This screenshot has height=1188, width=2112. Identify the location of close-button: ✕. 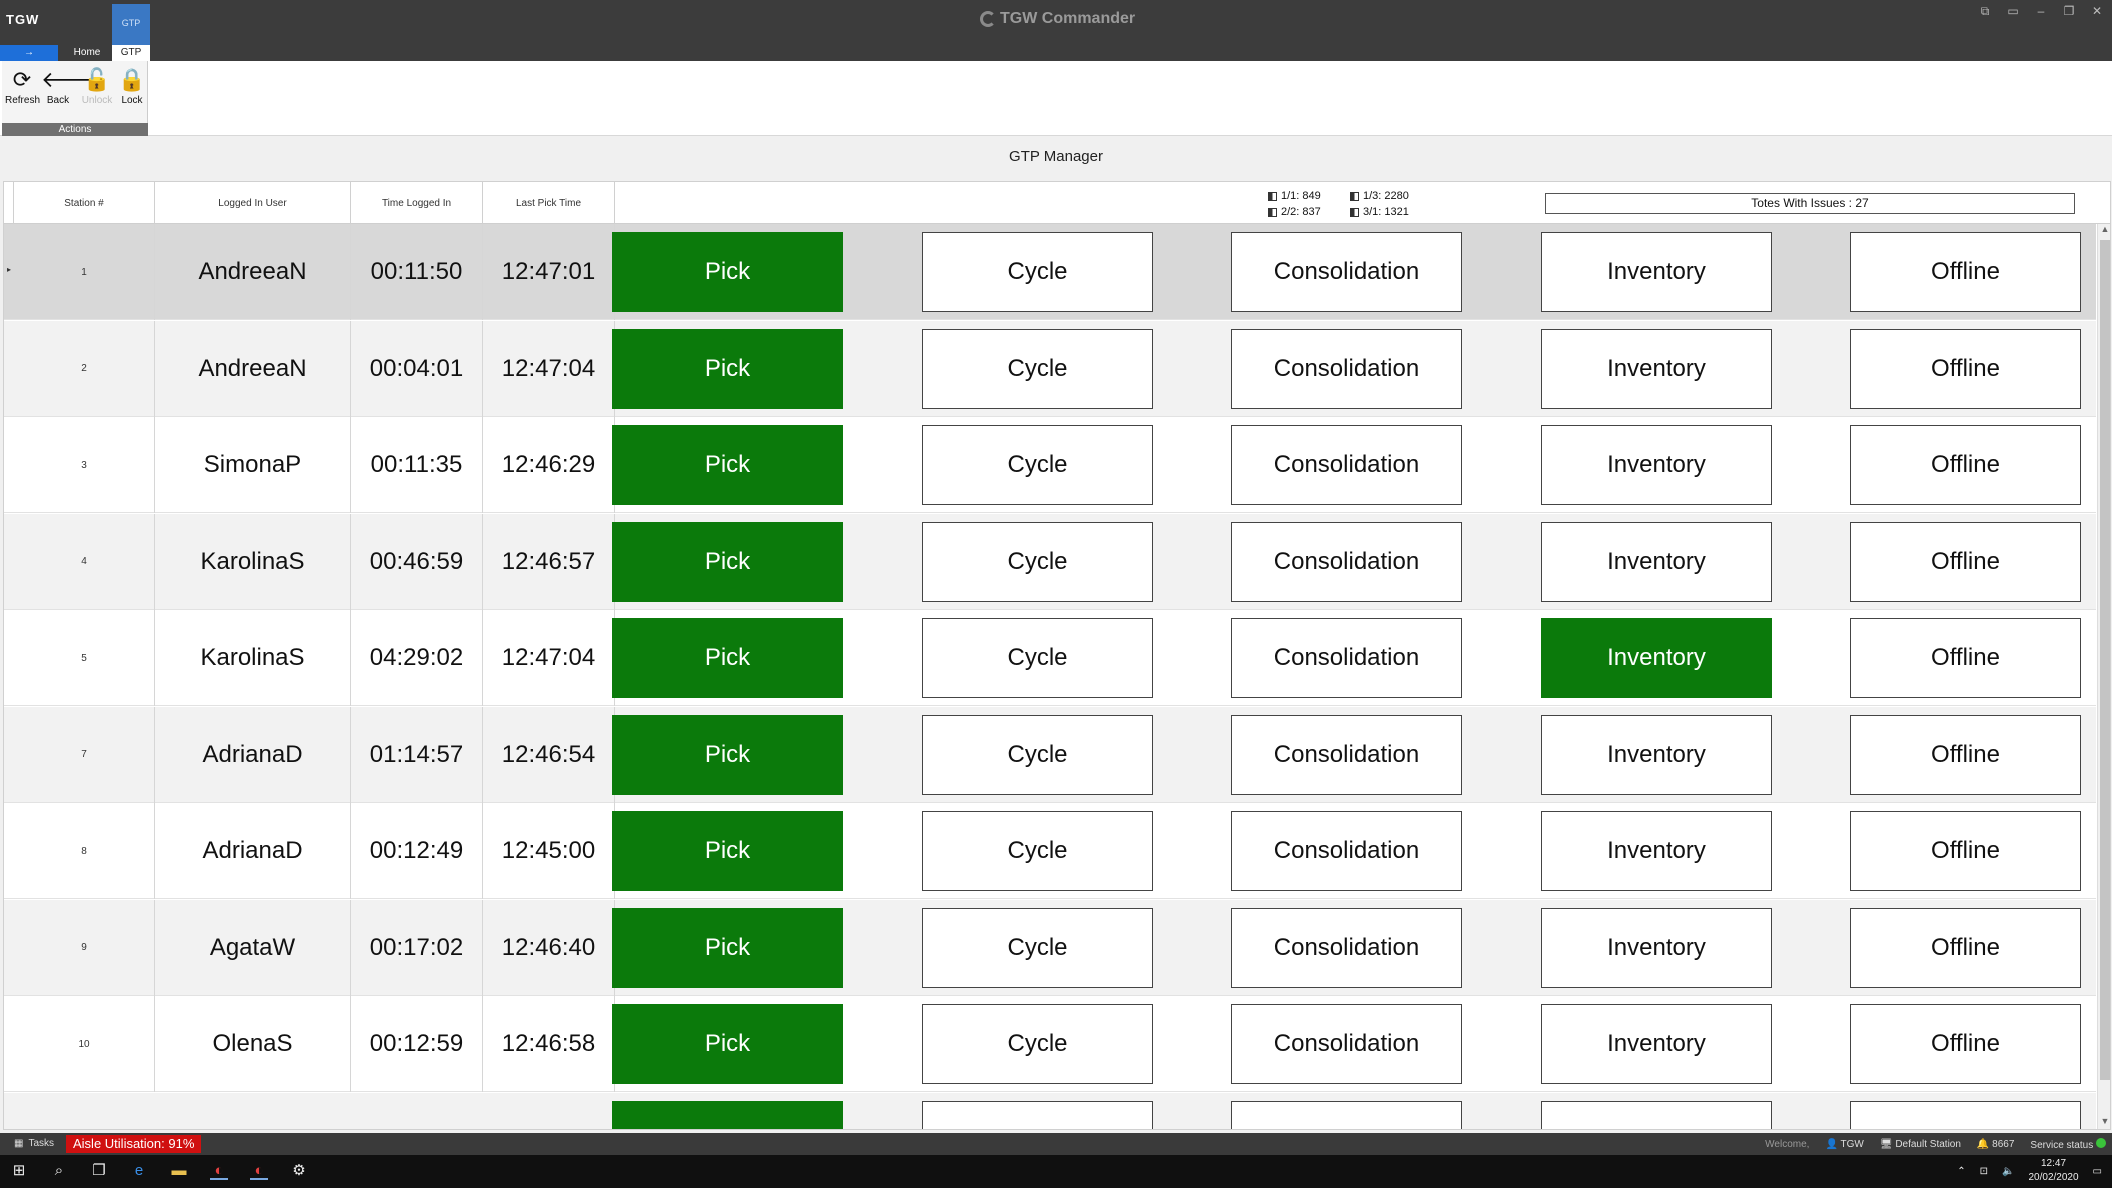
(2097, 11).